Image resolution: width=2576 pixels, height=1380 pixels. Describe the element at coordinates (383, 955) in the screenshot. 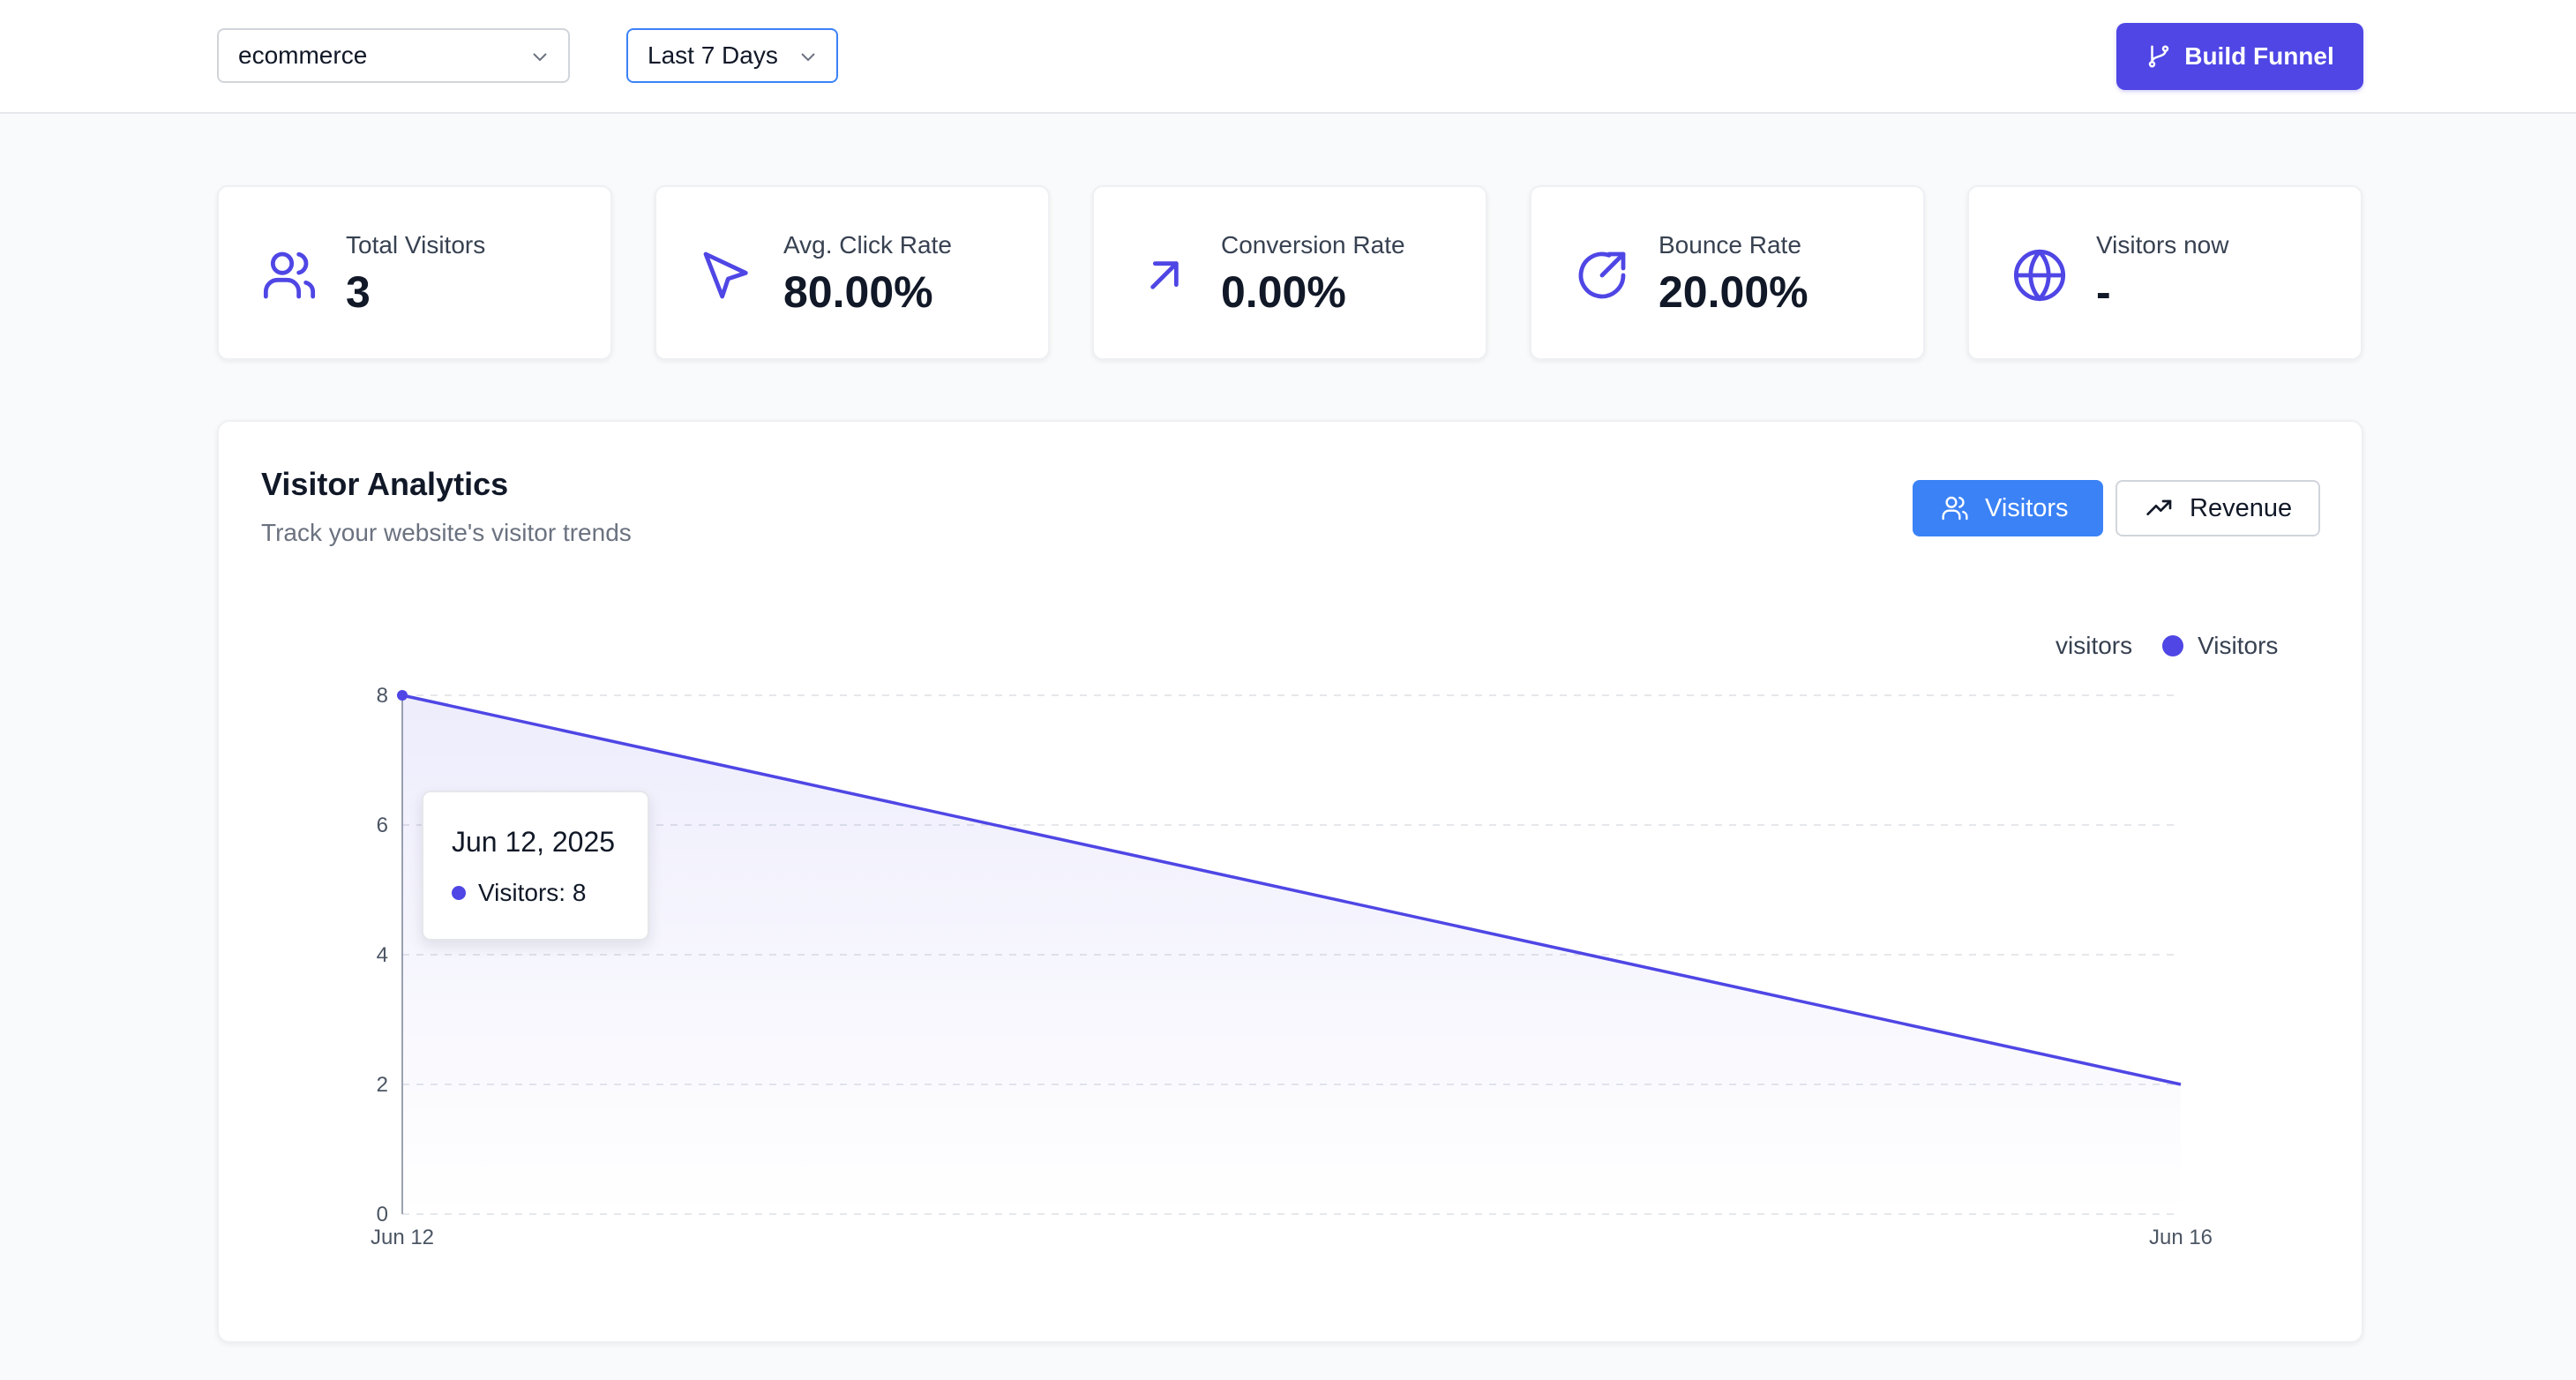

I see `y-tick-label: 4` at that location.